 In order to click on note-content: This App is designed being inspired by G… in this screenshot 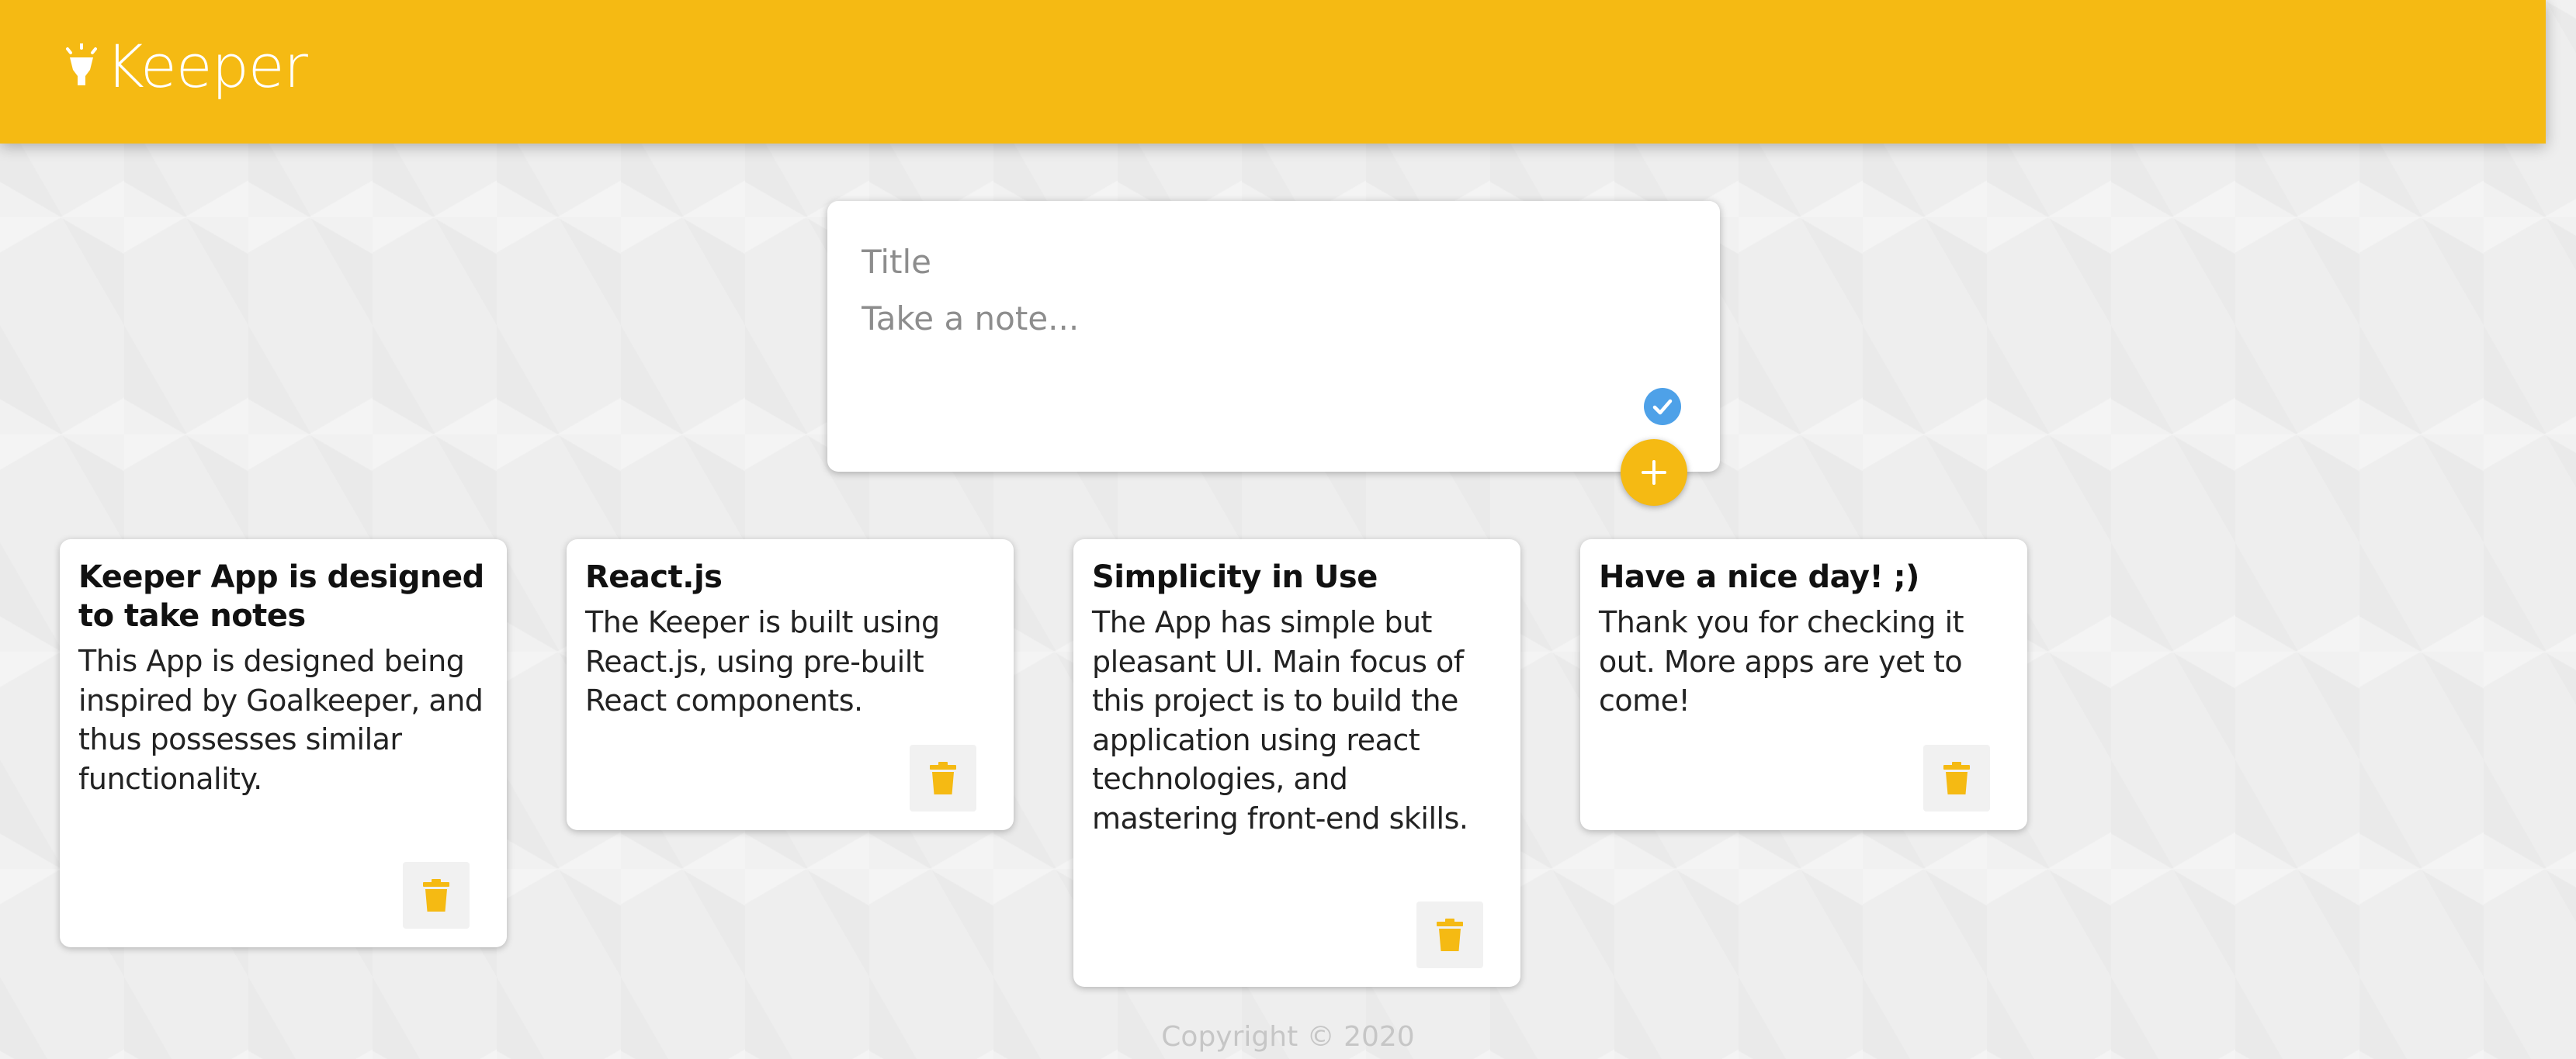, I will do `click(281, 720)`.